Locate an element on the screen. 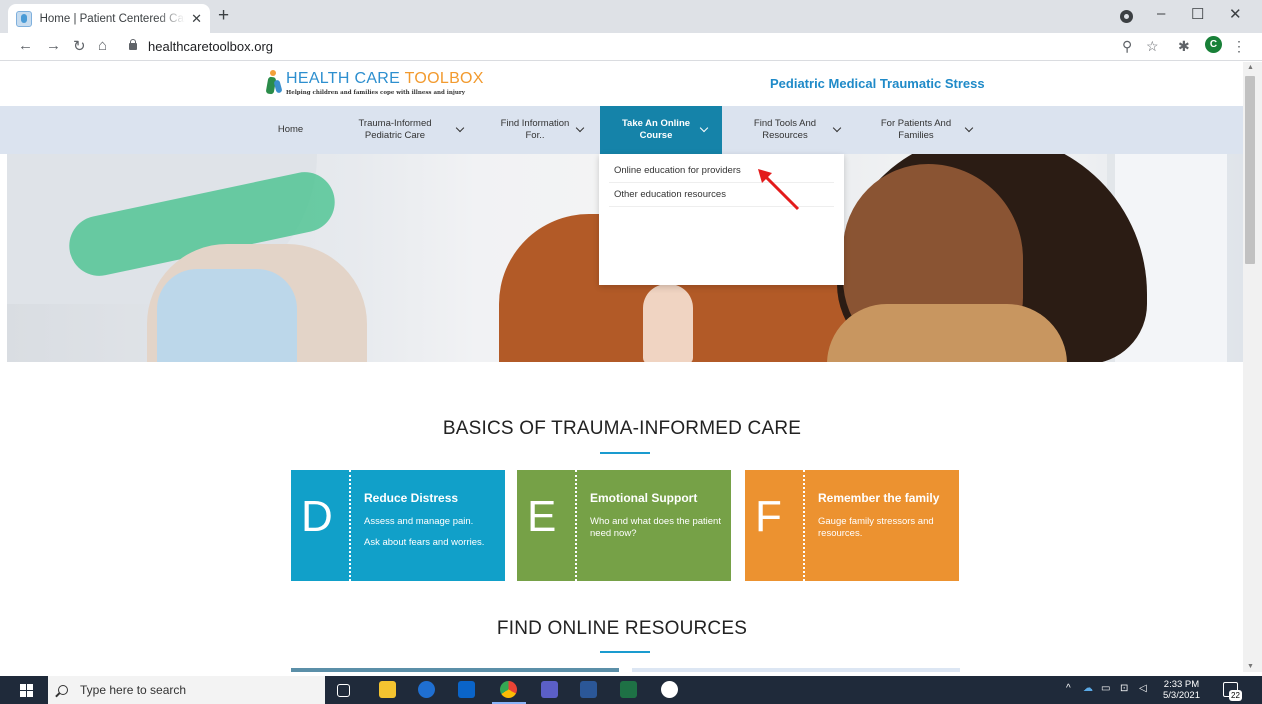 The image size is (1262, 704). minimize-icon: – is located at coordinates (1161, 13).